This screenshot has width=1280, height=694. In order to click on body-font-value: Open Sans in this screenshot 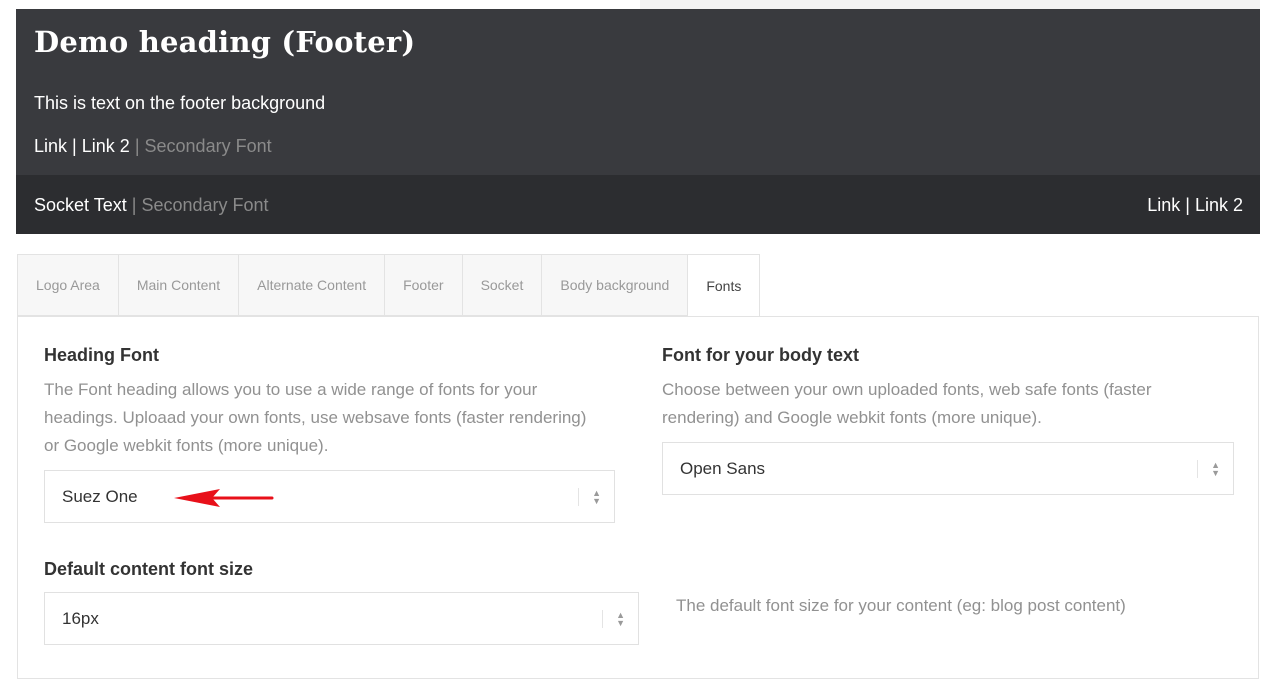, I will do `click(723, 468)`.